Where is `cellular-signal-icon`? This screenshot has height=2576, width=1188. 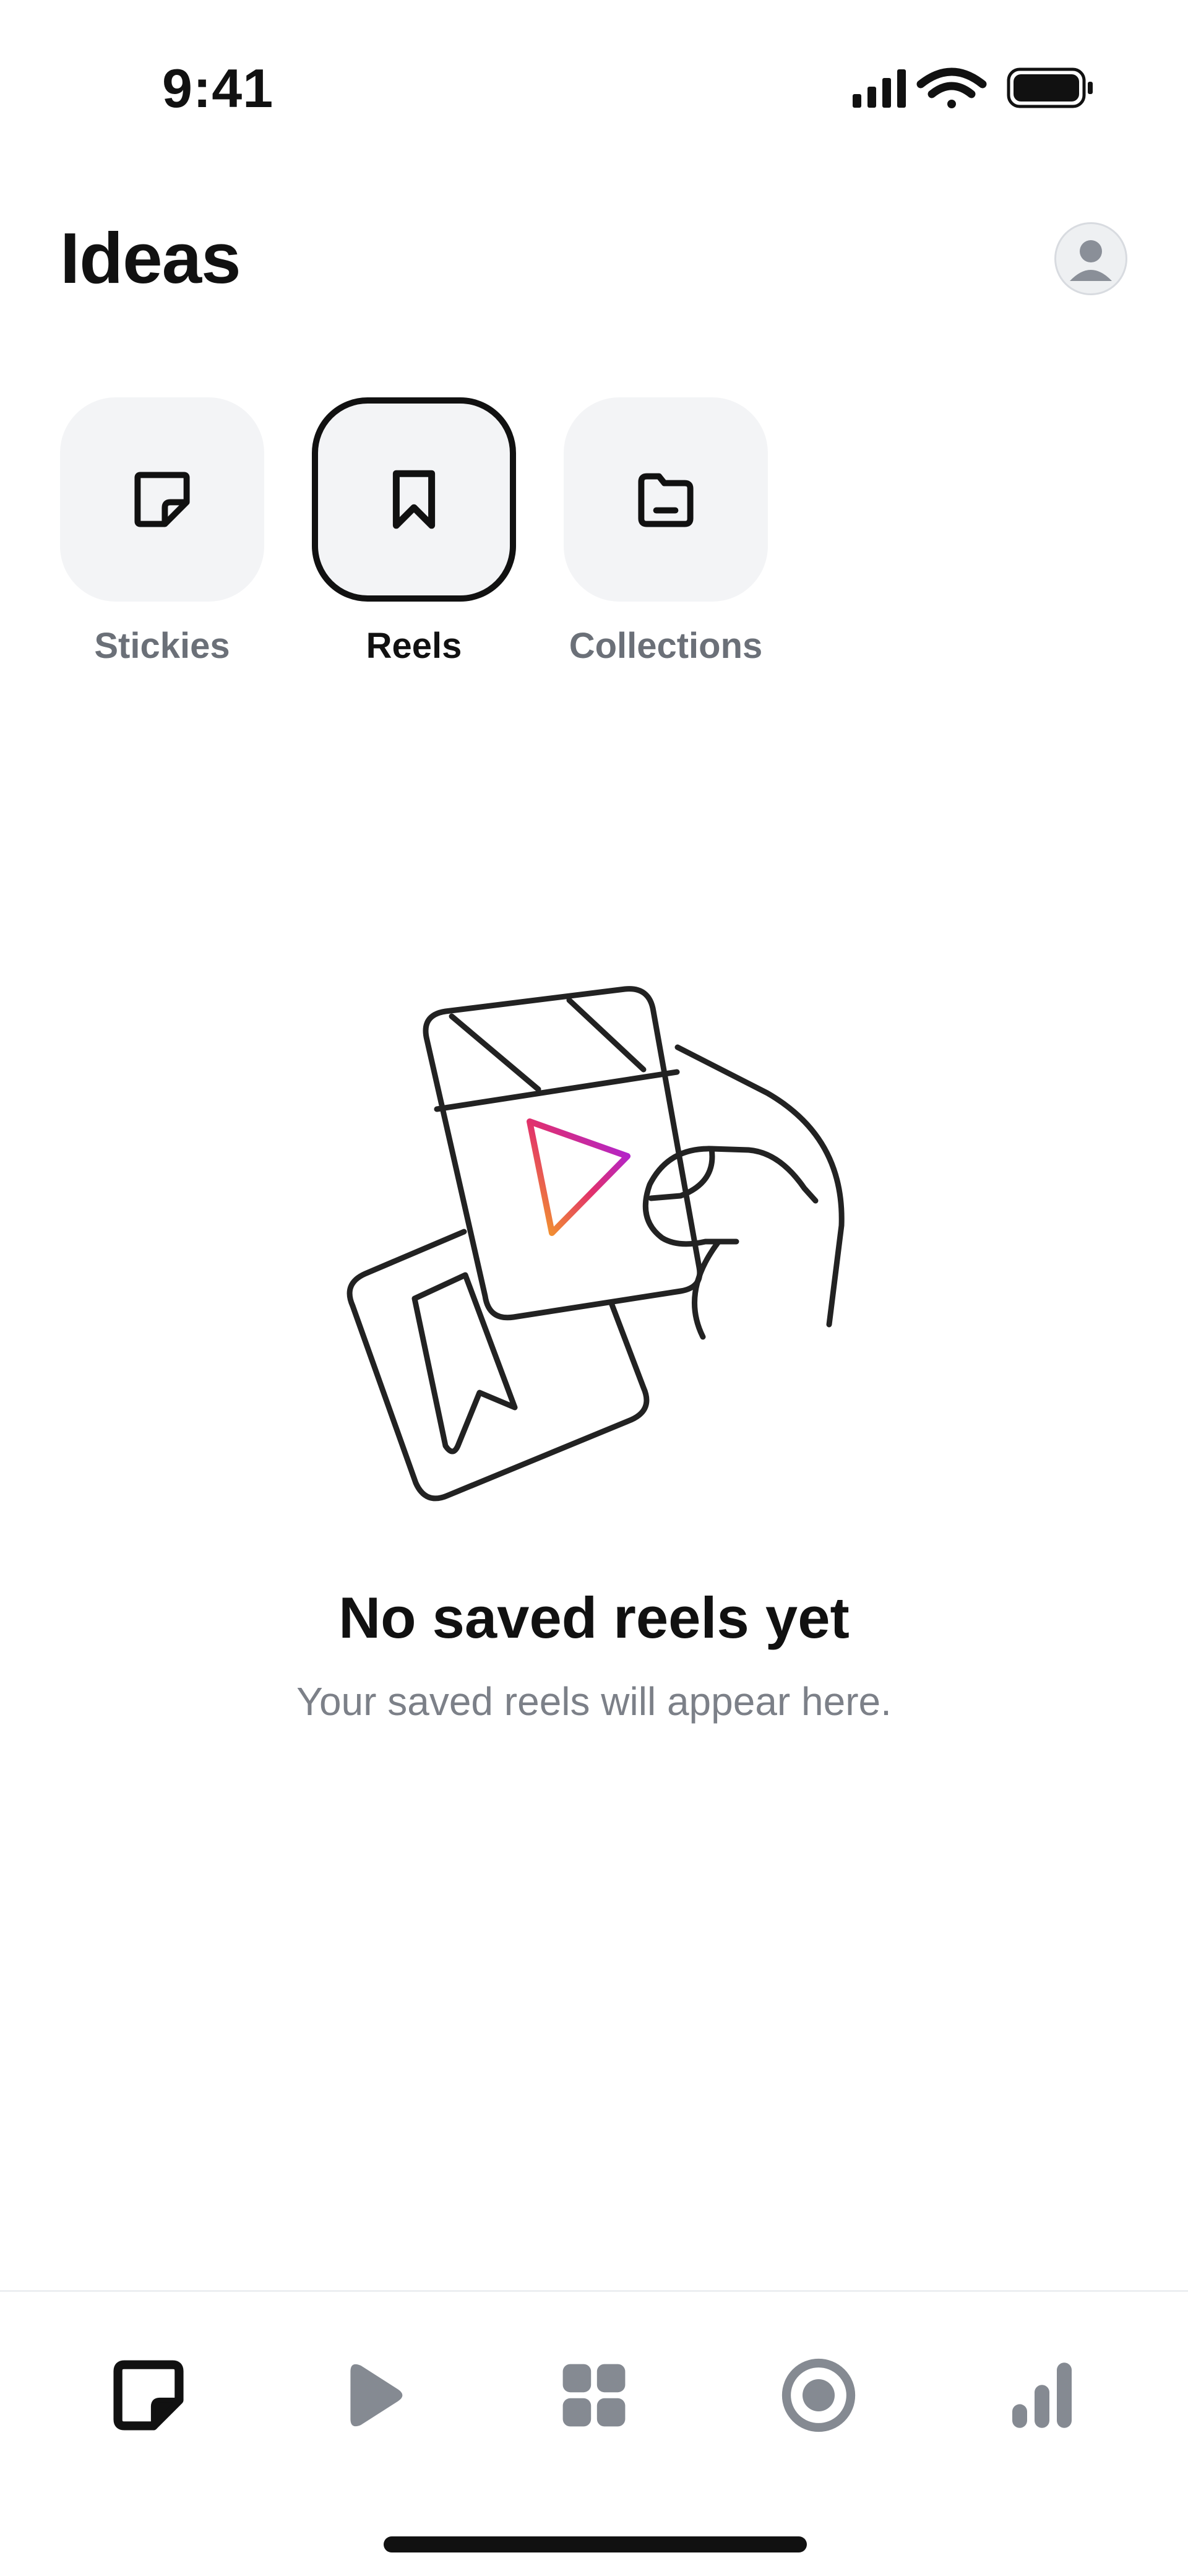
cellular-signal-icon is located at coordinates (879, 88).